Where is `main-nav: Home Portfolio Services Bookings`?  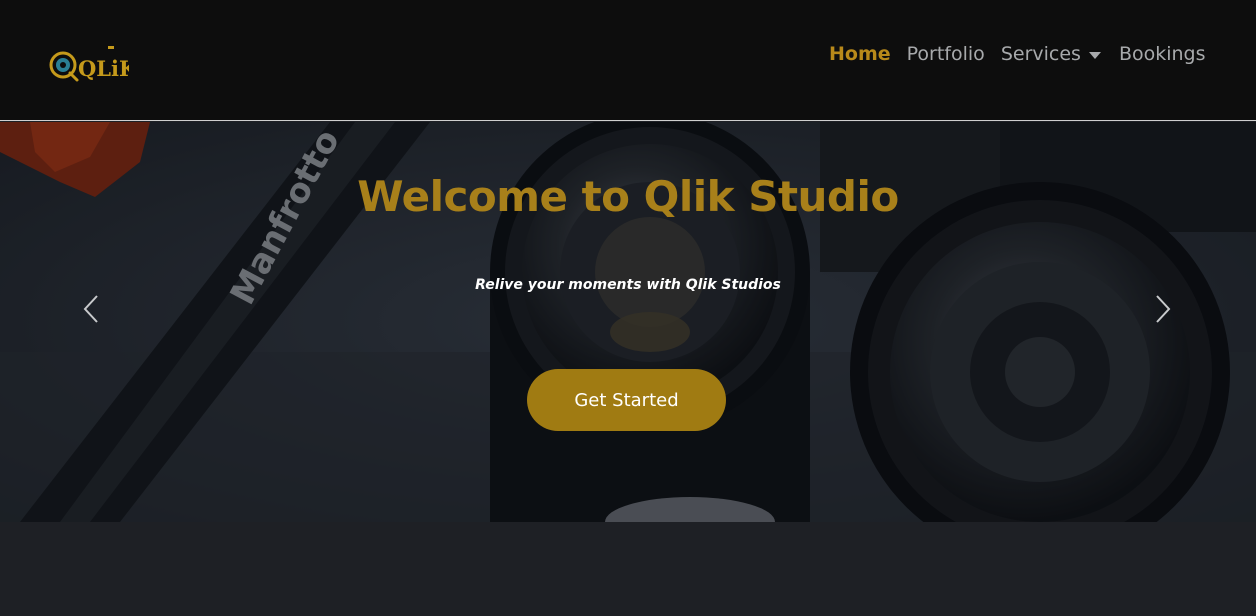 main-nav: Home Portfolio Services Bookings is located at coordinates (1017, 54).